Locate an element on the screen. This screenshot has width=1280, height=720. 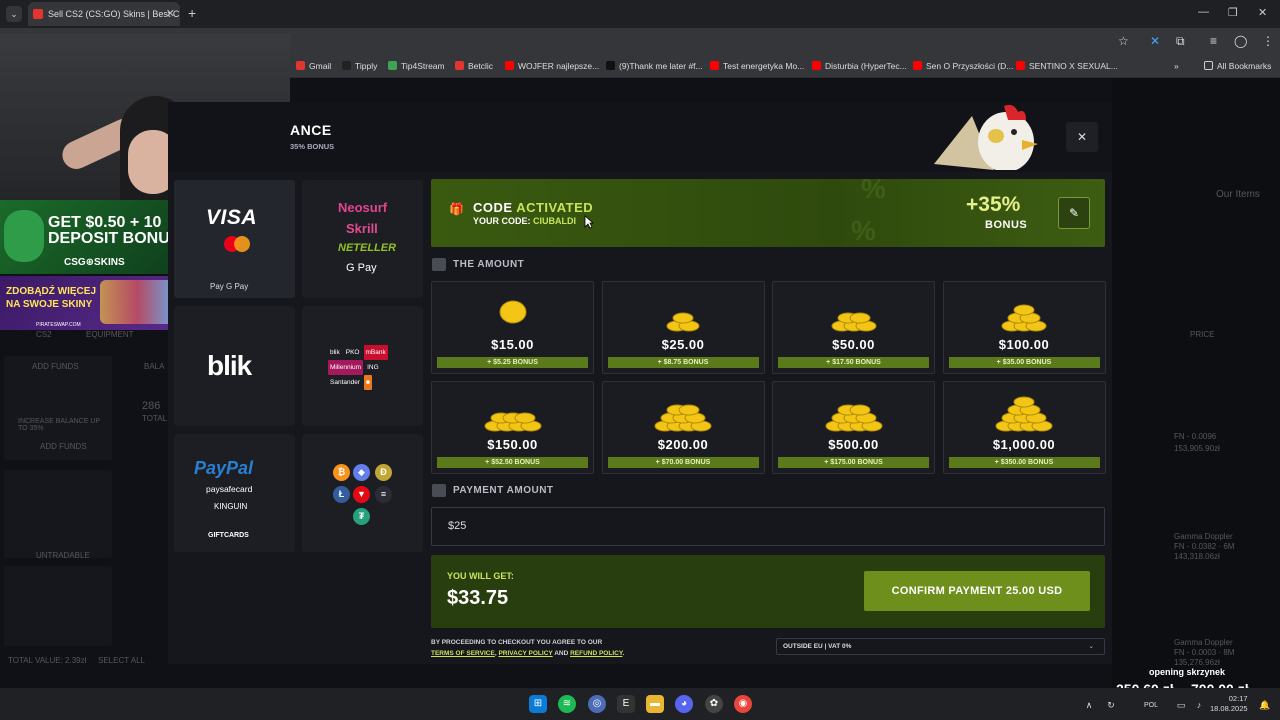
pirateswap-ad-brand: PIRATESWAP.COM is located at coordinates (58, 325).